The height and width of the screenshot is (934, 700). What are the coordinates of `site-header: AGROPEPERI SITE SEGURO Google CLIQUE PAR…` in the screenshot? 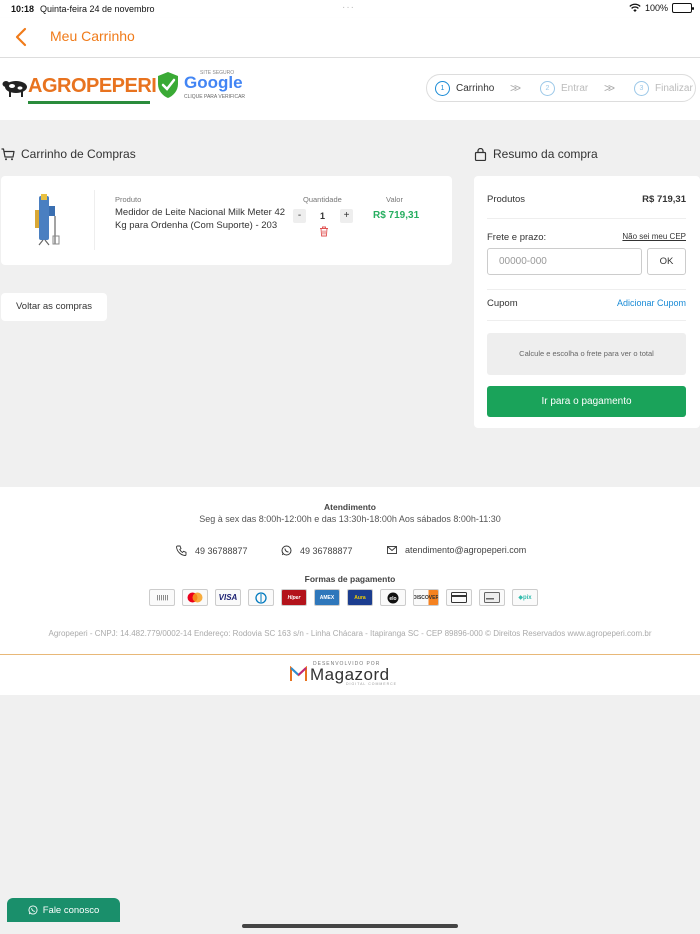 It's located at (350, 89).